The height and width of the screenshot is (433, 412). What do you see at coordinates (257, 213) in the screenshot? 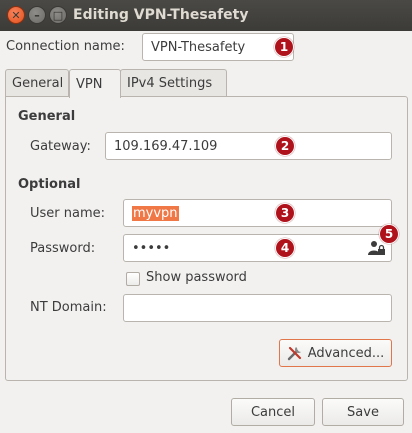
I see `username-input: myvpn` at bounding box center [257, 213].